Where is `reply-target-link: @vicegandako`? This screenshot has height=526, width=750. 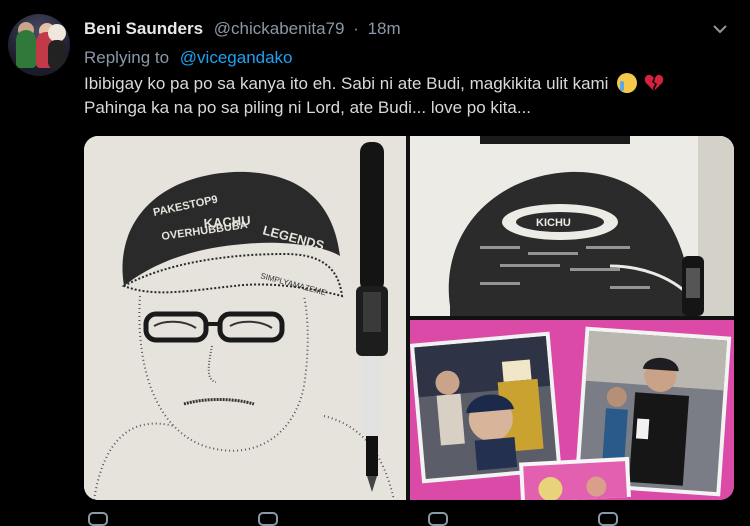
reply-target-link: @vicegandako is located at coordinates (236, 57).